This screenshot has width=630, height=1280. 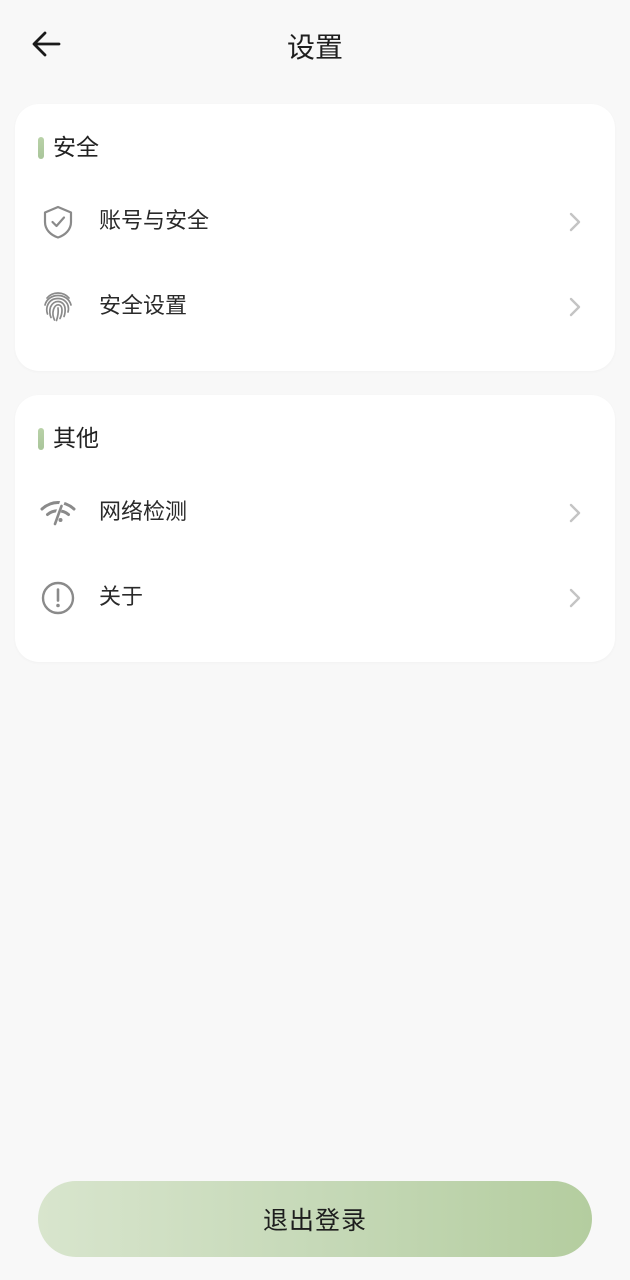 I want to click on settings-item-security-settings: 安全设置, so click(x=315, y=307).